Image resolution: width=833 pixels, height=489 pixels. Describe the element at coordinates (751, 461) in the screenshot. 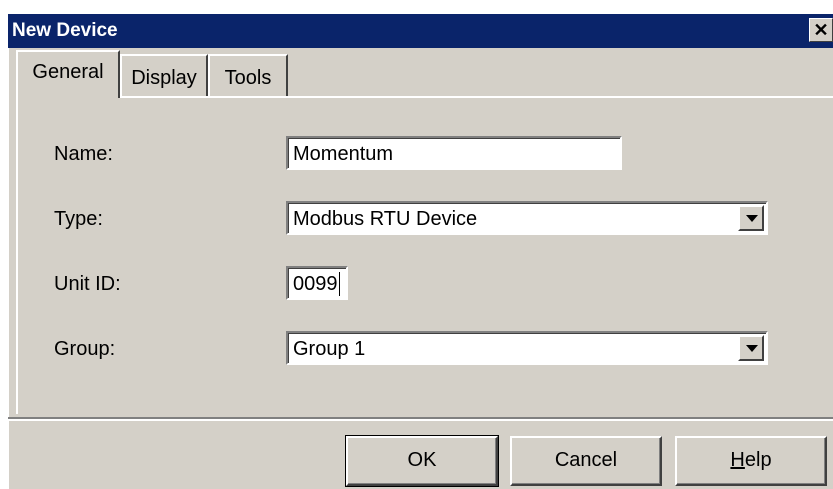

I see `help-button: Help` at that location.